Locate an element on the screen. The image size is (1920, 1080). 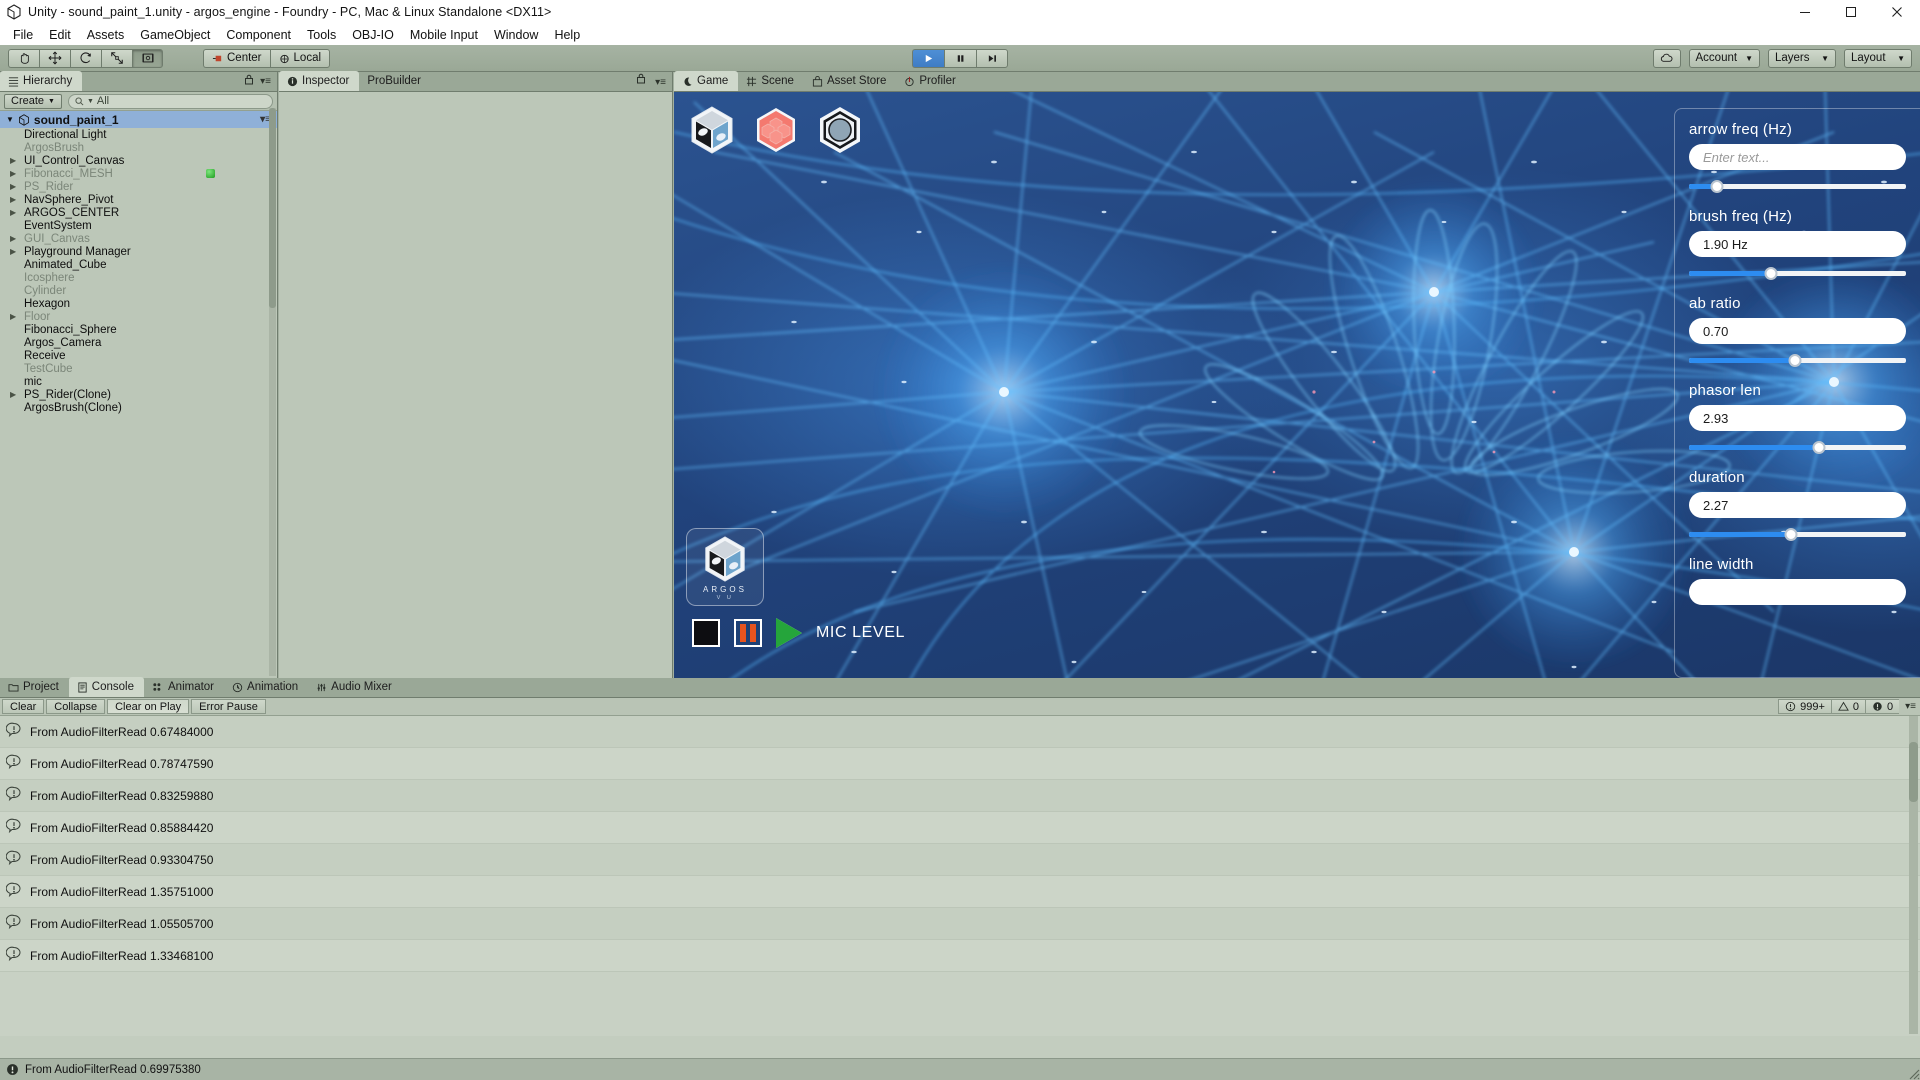
red-hexagon-cluster-icon is located at coordinates (776, 130).